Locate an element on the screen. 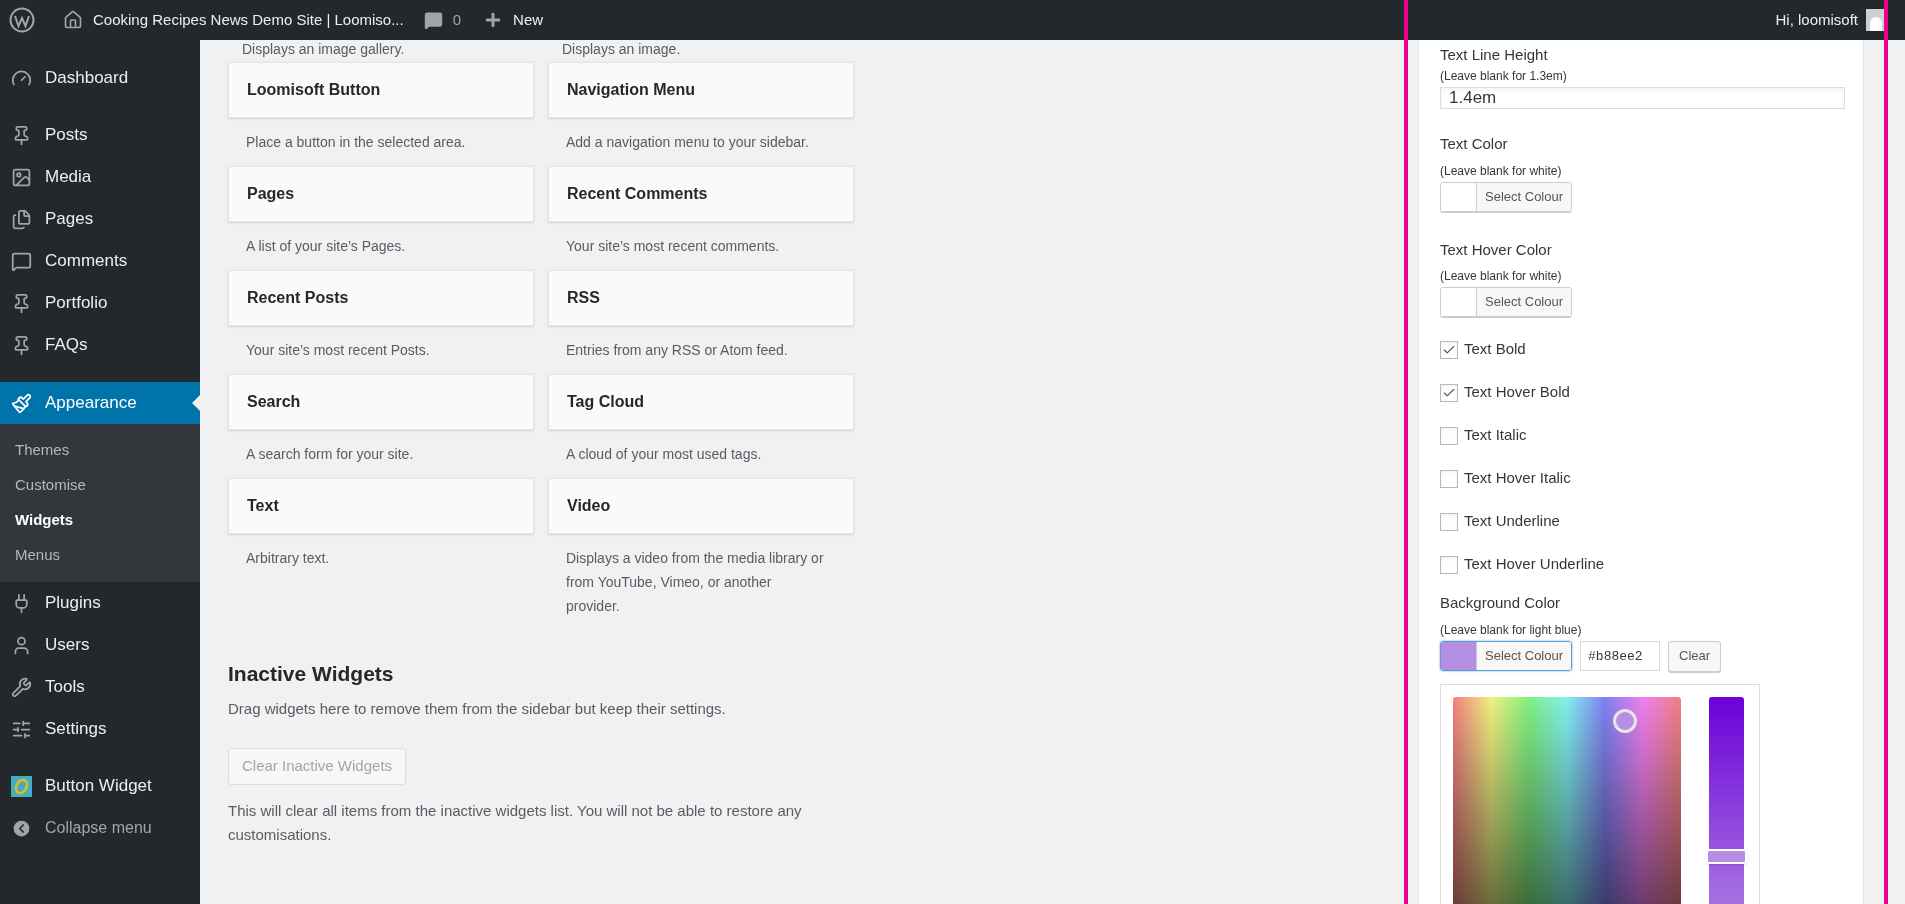 This screenshot has width=1905, height=904. menu-item: Tools is located at coordinates (100, 687).